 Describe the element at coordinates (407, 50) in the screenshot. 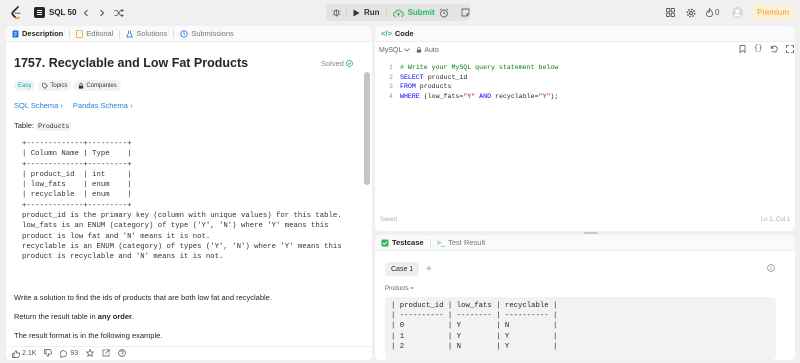

I see `chevron-down-icon` at that location.